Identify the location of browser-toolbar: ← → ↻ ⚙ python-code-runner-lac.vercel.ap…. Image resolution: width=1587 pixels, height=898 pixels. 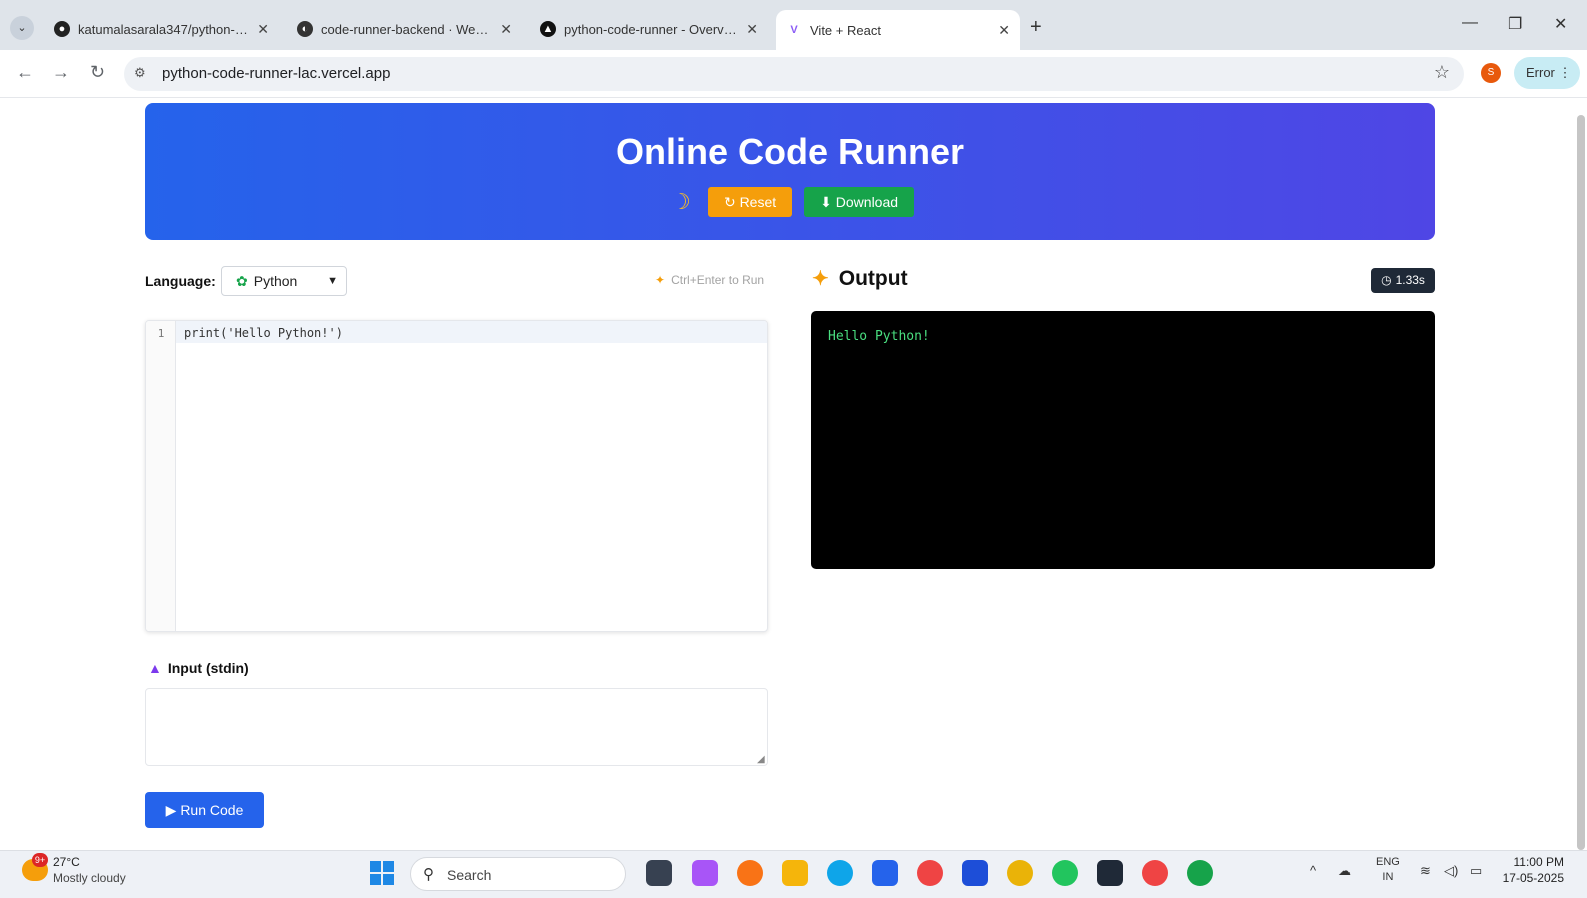
(793, 74).